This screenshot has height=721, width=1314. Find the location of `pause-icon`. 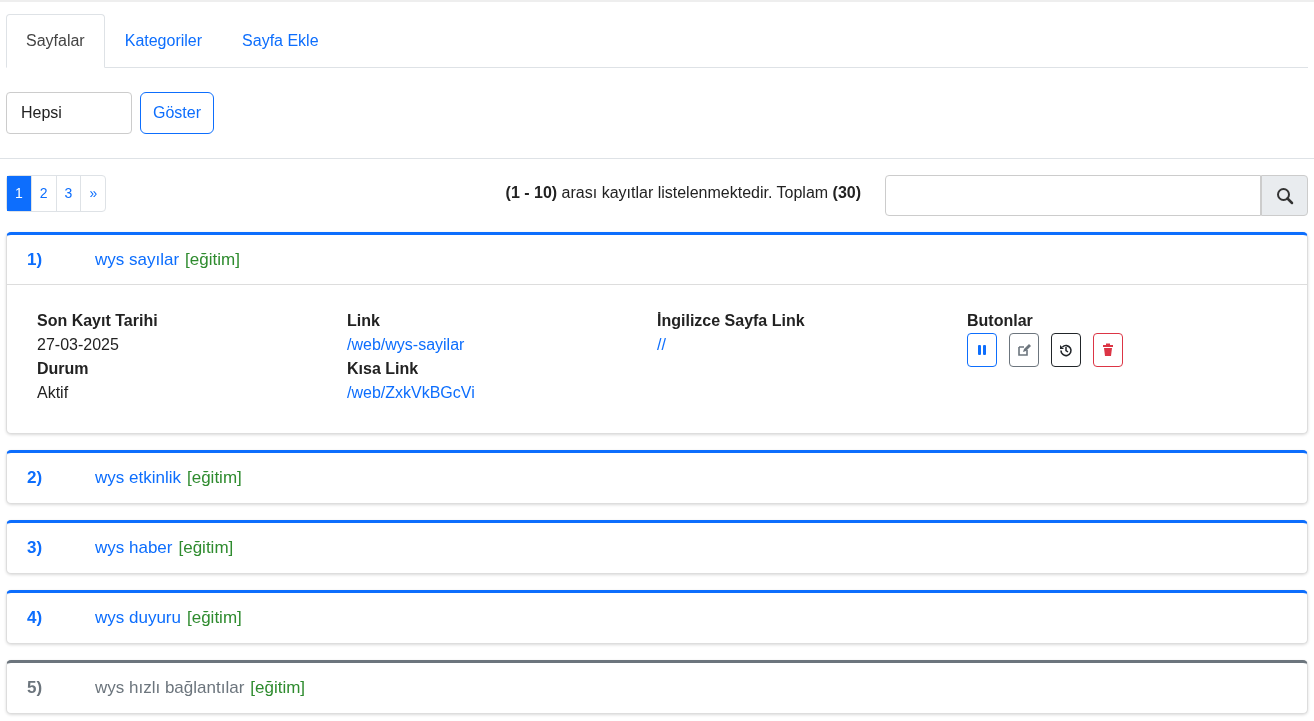

pause-icon is located at coordinates (982, 350).